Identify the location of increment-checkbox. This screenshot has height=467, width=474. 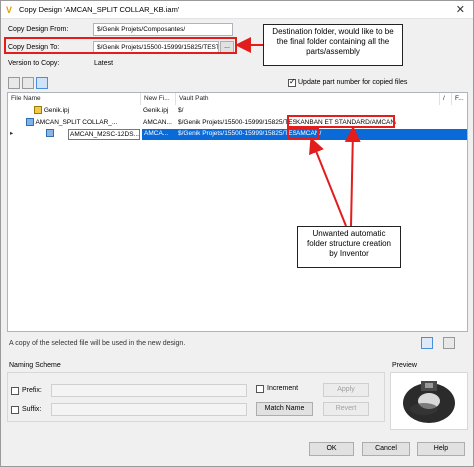
(260, 389).